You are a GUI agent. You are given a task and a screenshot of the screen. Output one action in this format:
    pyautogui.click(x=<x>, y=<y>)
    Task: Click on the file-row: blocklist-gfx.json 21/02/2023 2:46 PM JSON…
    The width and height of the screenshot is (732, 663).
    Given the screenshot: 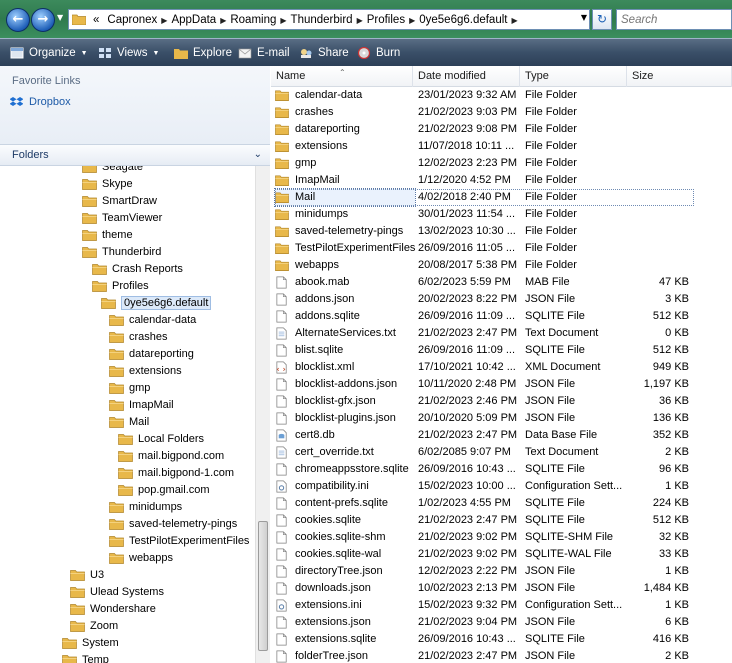 What is the action you would take?
    pyautogui.click(x=501, y=401)
    